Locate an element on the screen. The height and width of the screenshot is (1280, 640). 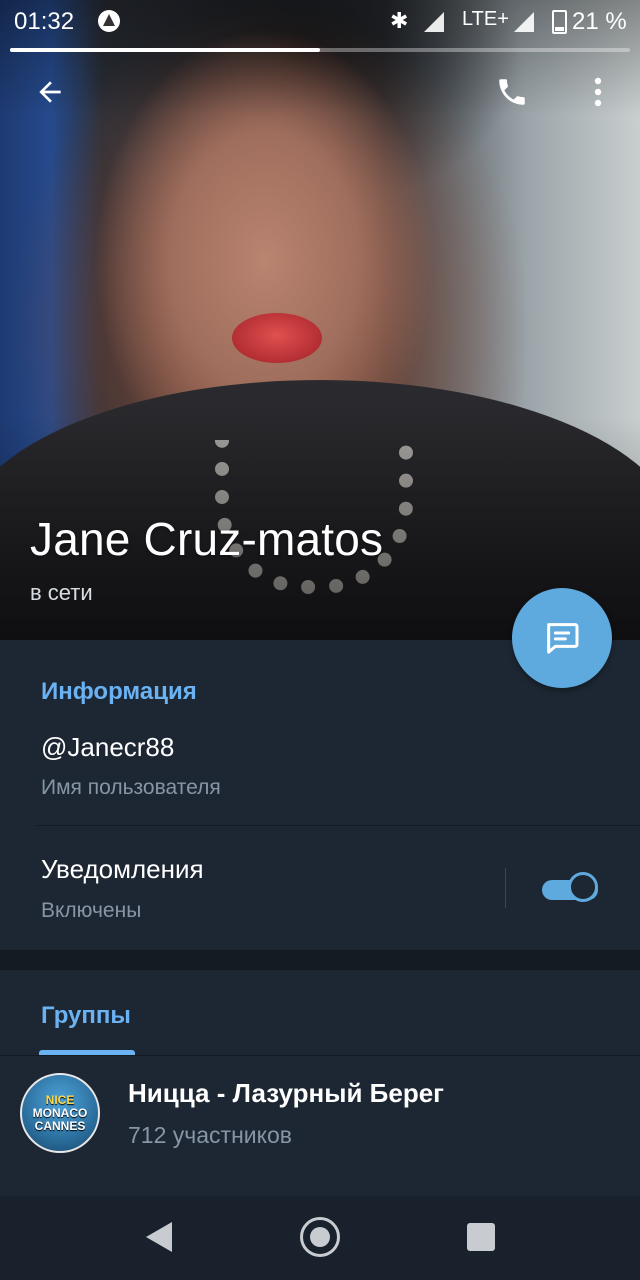
system-nav-bar is located at coordinates (320, 1238).